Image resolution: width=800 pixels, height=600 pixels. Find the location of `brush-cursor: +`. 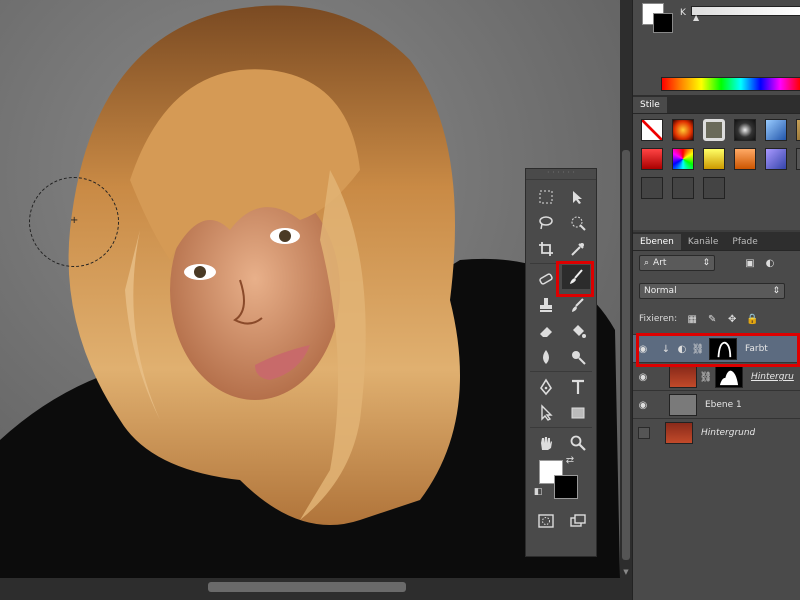

brush-cursor: + is located at coordinates (74, 222).